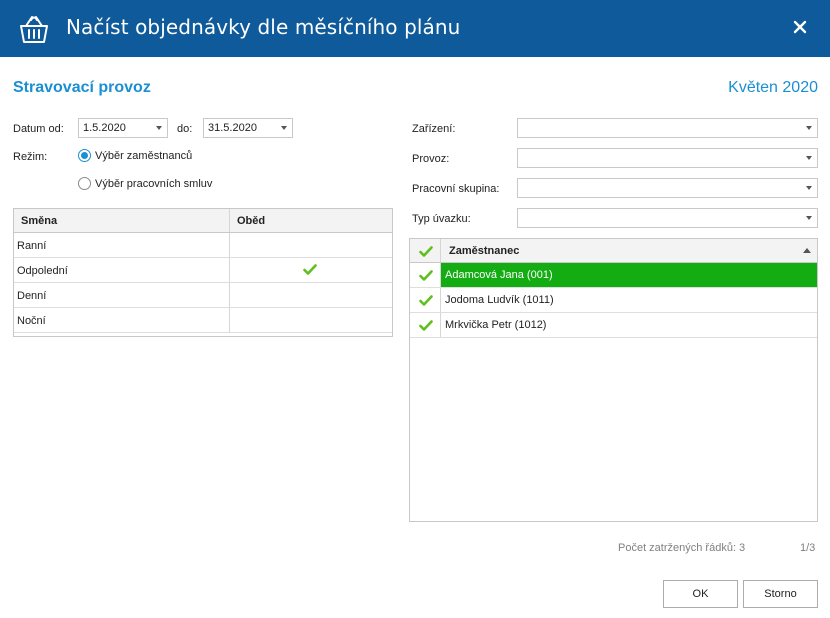  I want to click on close-icon, so click(800, 27).